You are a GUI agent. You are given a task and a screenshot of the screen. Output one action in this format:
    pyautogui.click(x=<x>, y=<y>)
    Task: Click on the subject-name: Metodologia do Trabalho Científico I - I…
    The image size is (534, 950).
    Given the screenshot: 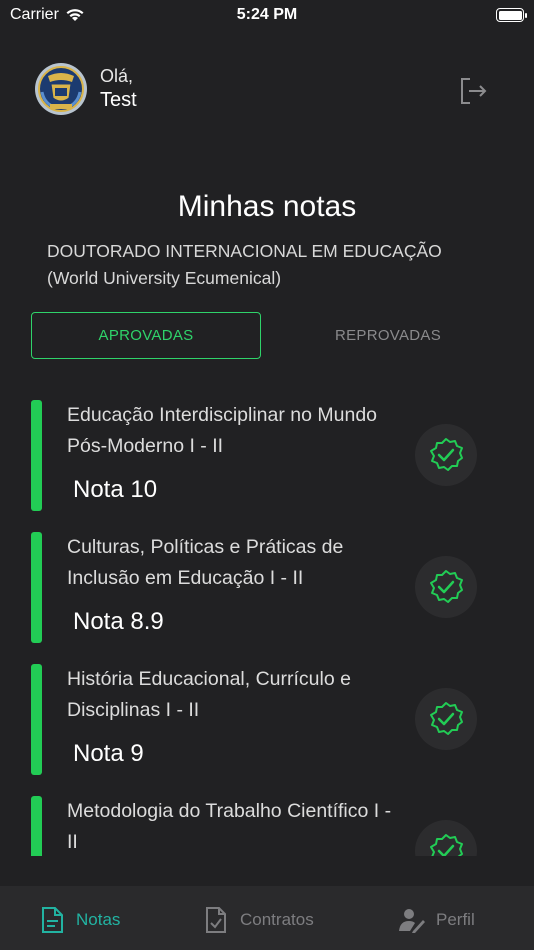 What is the action you would take?
    pyautogui.click(x=229, y=826)
    